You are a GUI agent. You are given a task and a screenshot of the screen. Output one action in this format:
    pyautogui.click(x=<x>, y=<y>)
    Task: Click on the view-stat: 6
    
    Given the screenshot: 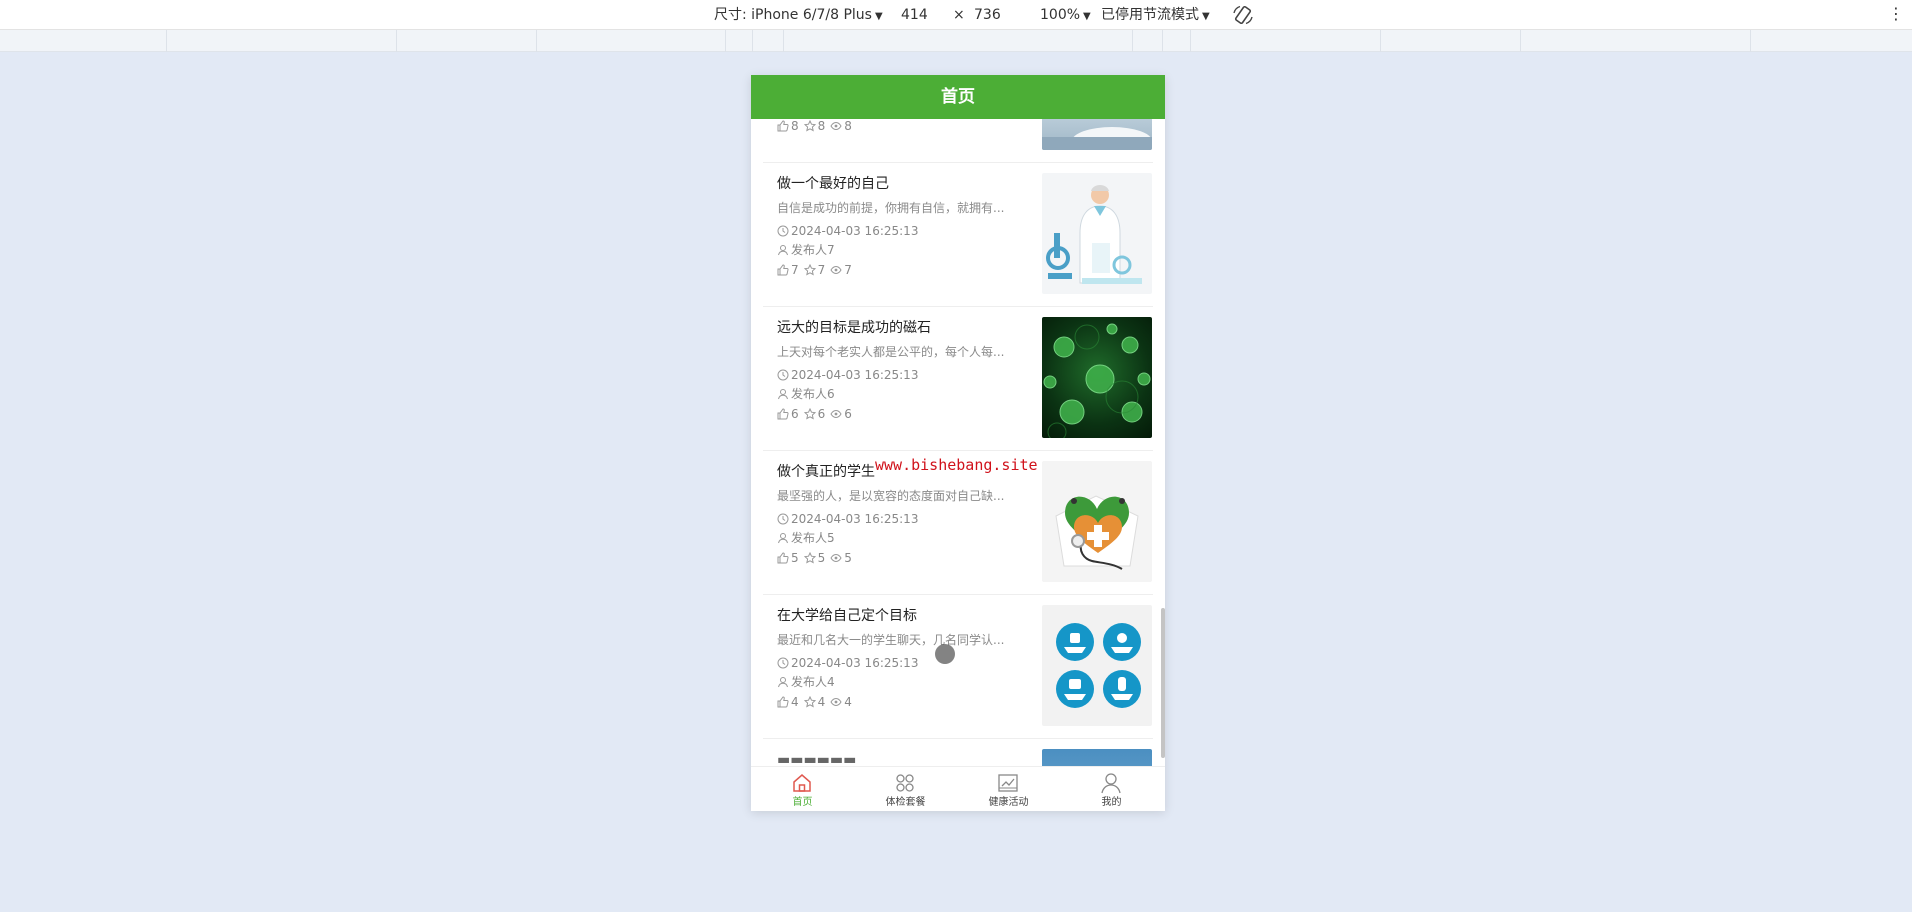 What is the action you would take?
    pyautogui.click(x=841, y=414)
    